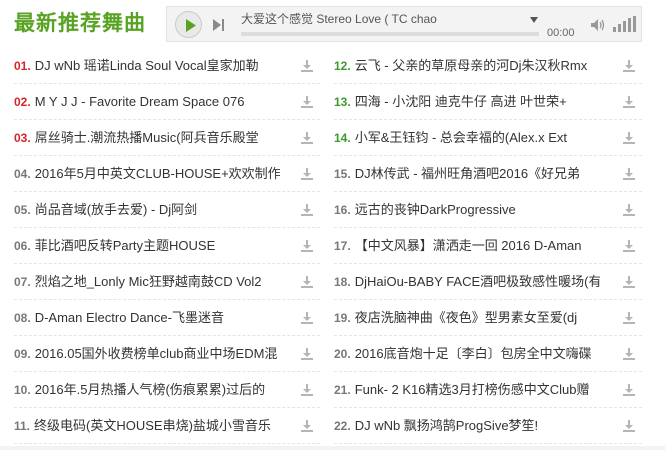  Describe the element at coordinates (22, 138) in the screenshot. I see `song-rank-number: 03.` at that location.